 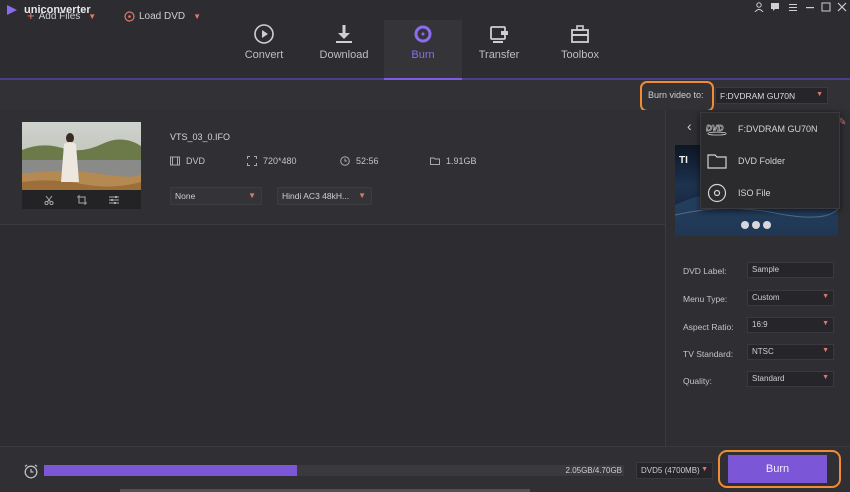 What do you see at coordinates (593, 470) in the screenshot?
I see `disc-capacity-text: 2.05GB/4.70GB` at bounding box center [593, 470].